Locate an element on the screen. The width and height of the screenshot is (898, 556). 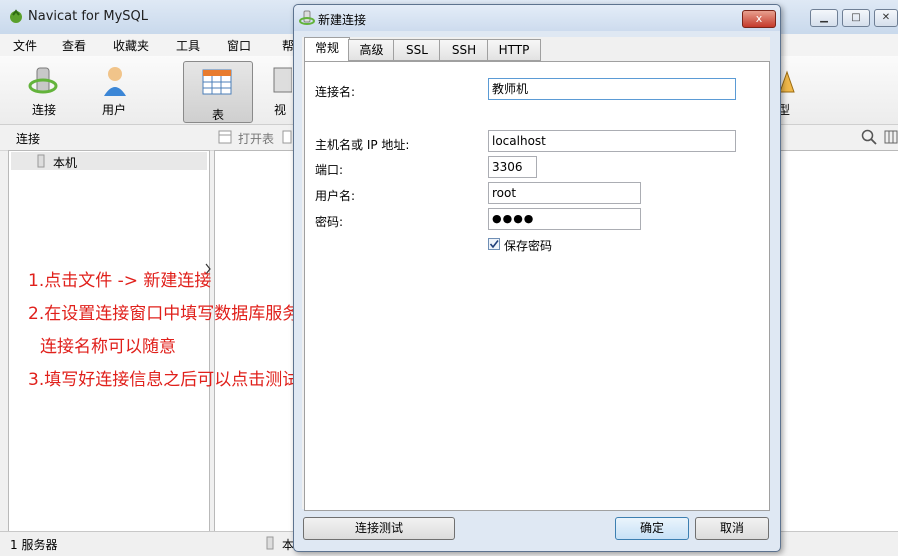
connection-icon is located at coordinates (307, 17).